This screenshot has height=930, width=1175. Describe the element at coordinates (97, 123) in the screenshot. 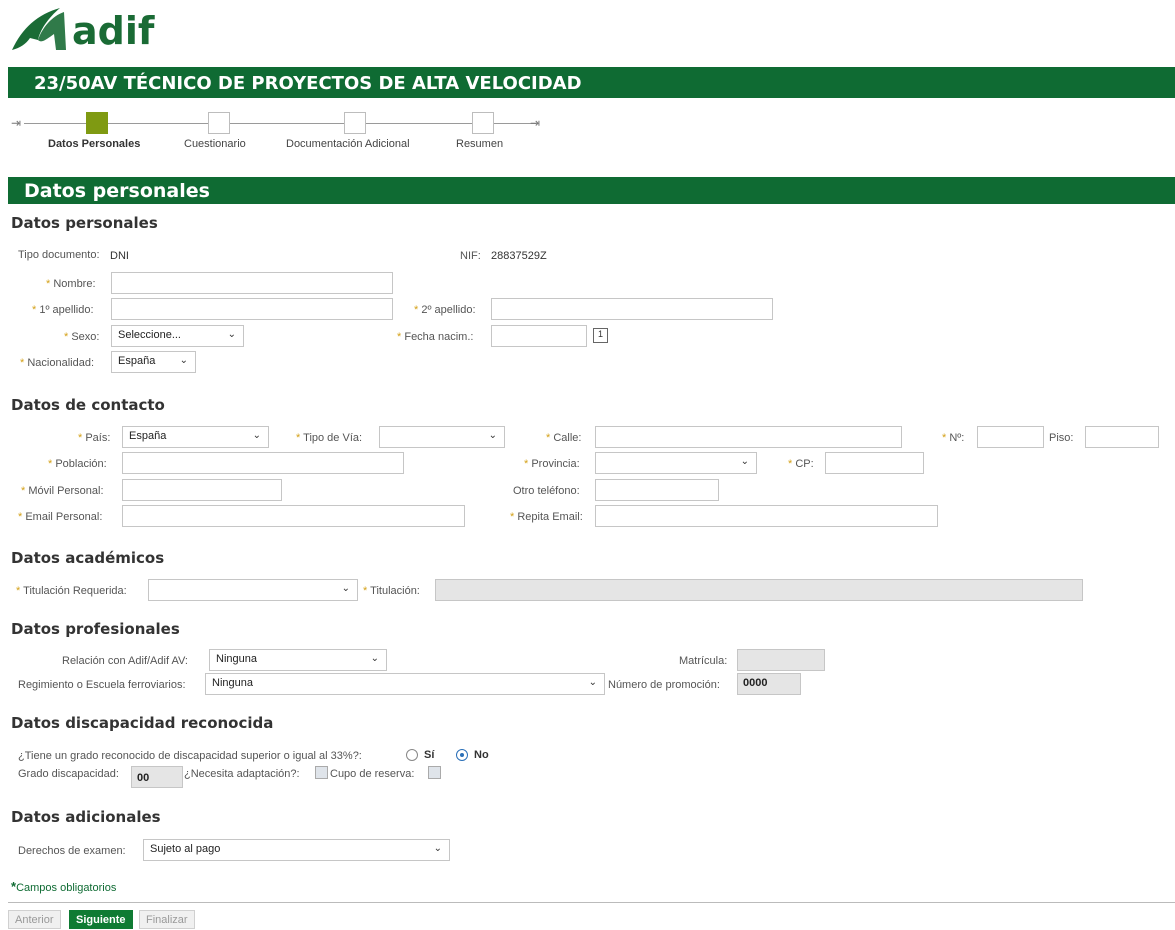

I see `step-box-datos-personales` at that location.